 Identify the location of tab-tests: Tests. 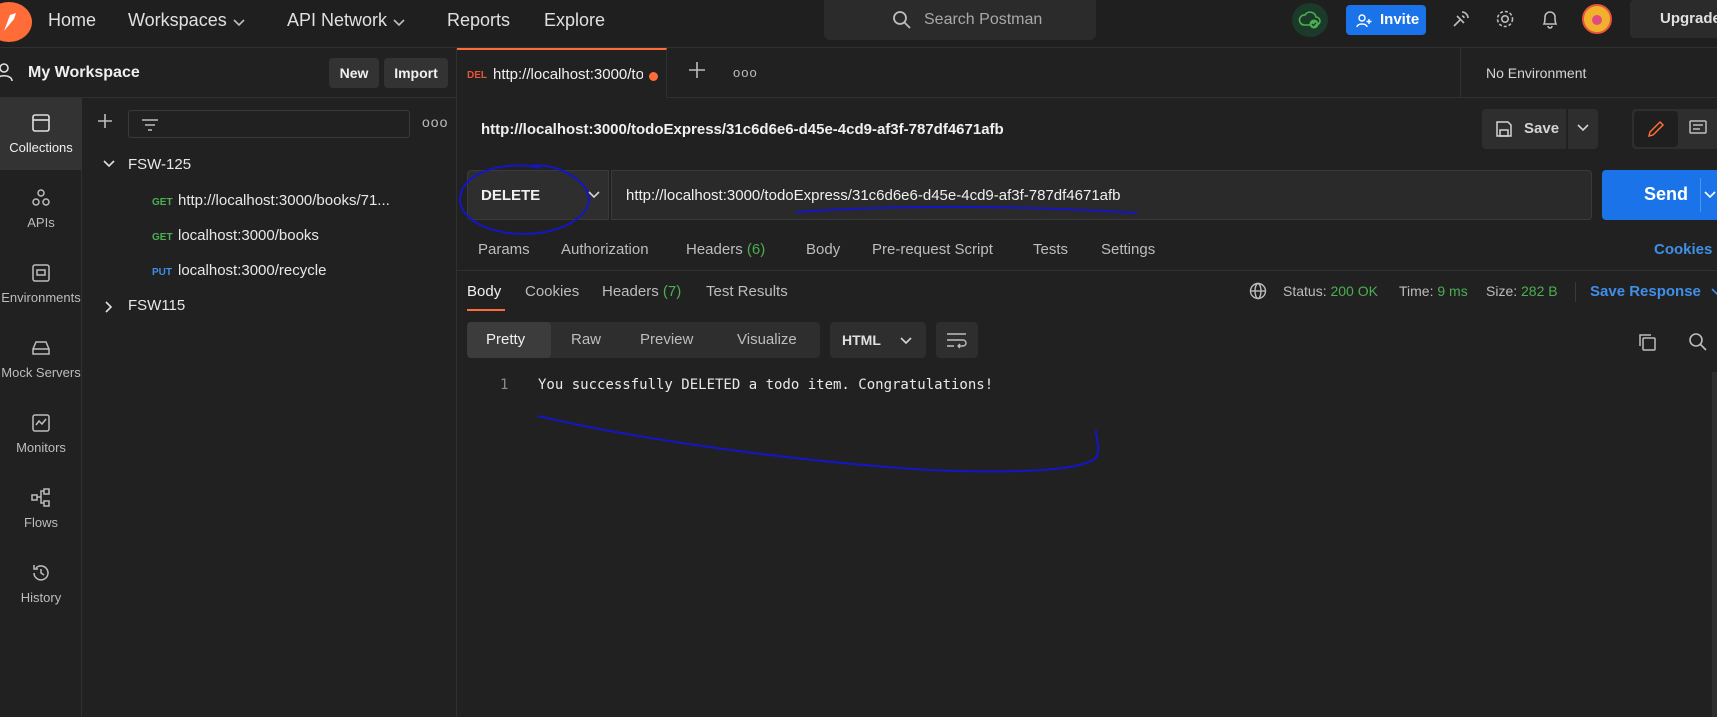
(1050, 249).